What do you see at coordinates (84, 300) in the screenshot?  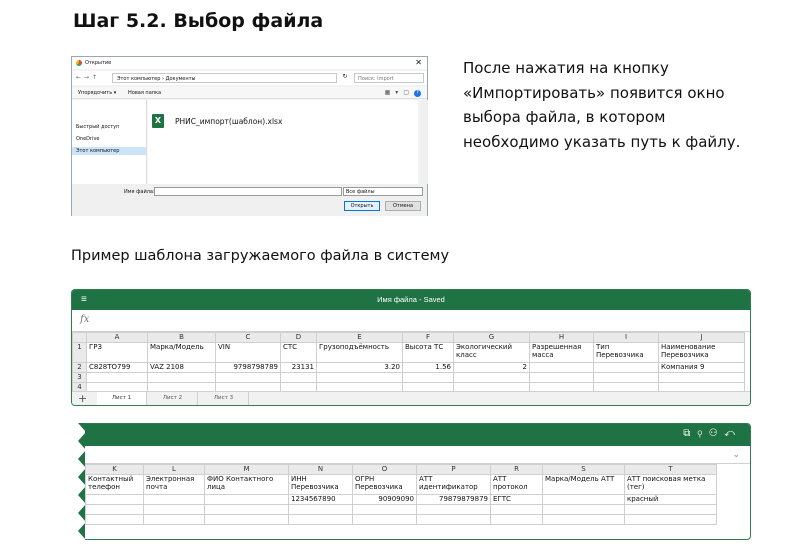 I see `hamburger-icon: ≡` at bounding box center [84, 300].